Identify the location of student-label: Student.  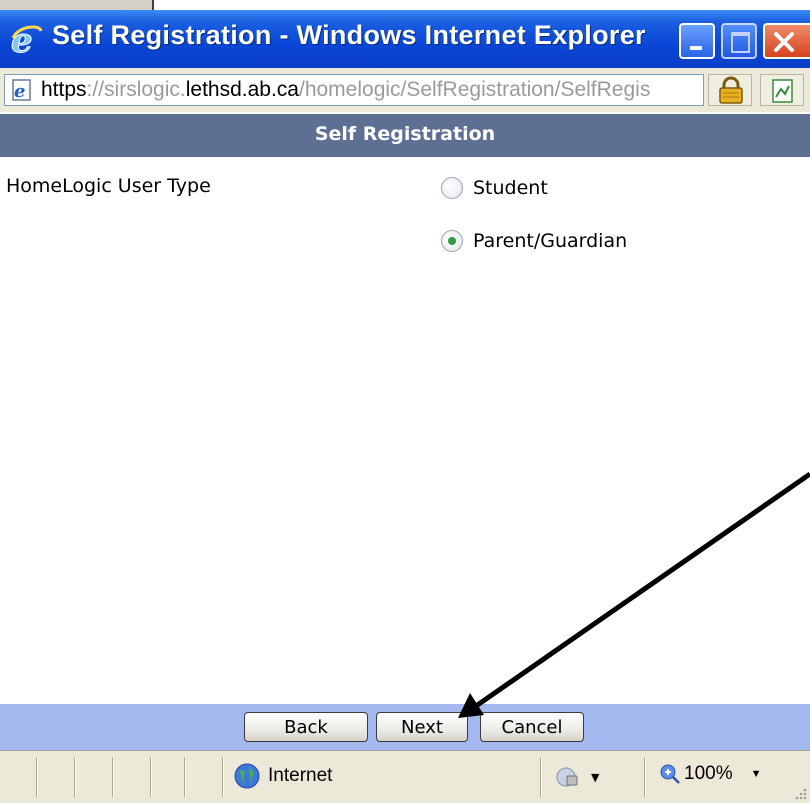
(510, 188).